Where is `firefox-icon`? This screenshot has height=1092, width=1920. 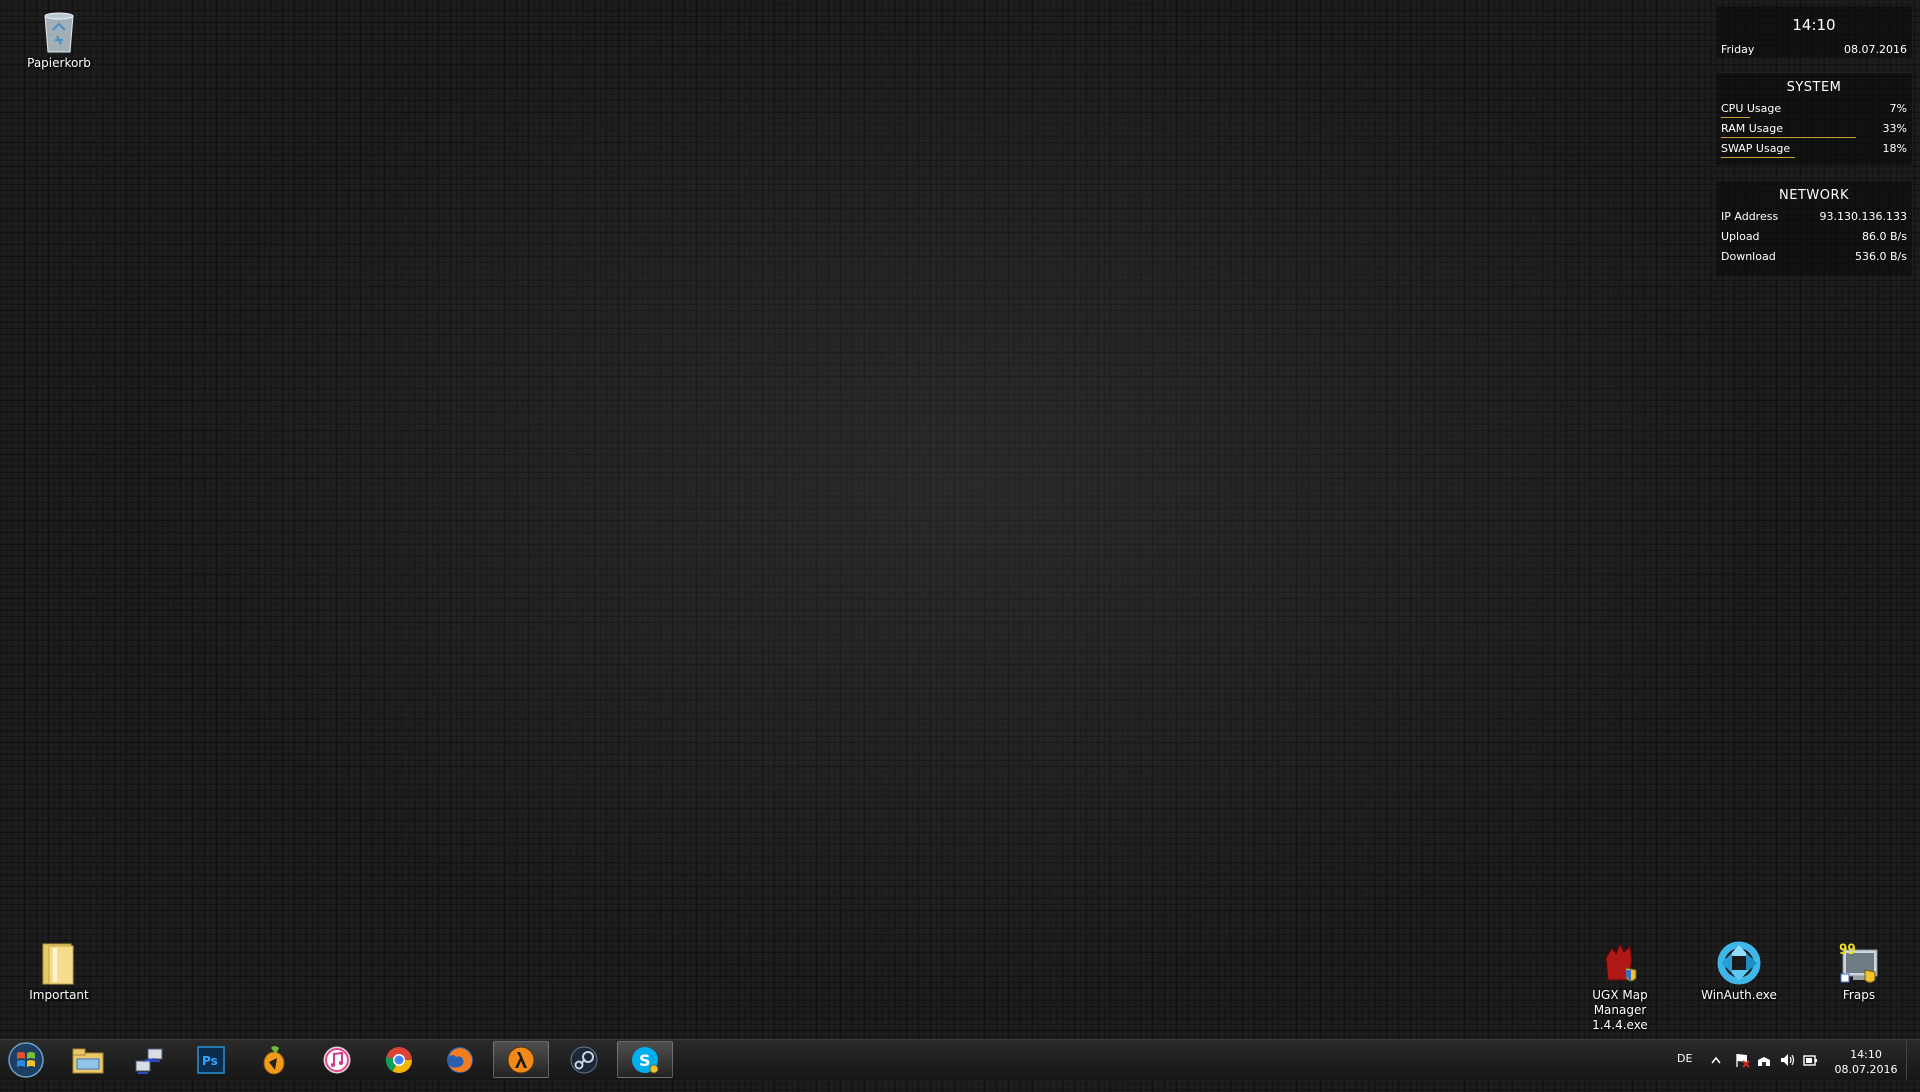 firefox-icon is located at coordinates (460, 1059).